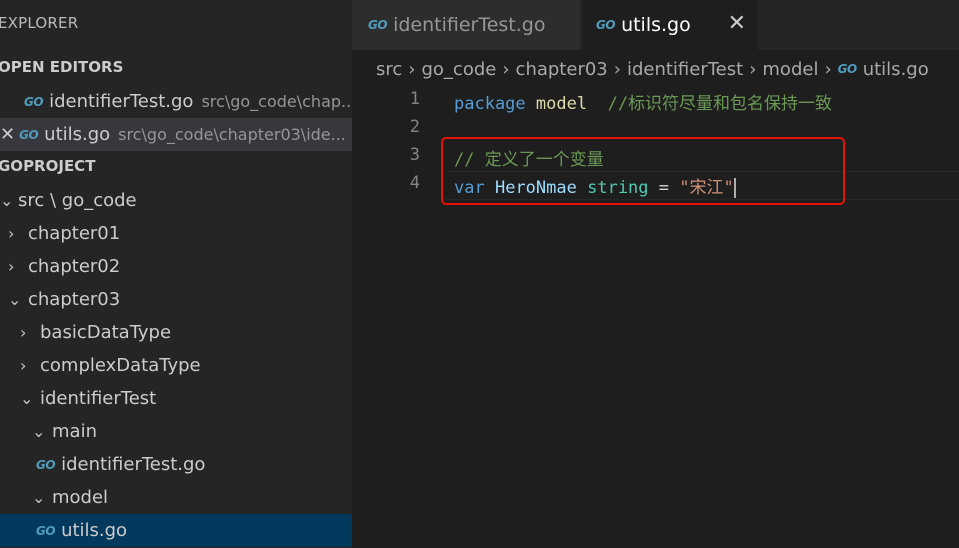  I want to click on tree-item-main: ⌄ main, so click(176, 431).